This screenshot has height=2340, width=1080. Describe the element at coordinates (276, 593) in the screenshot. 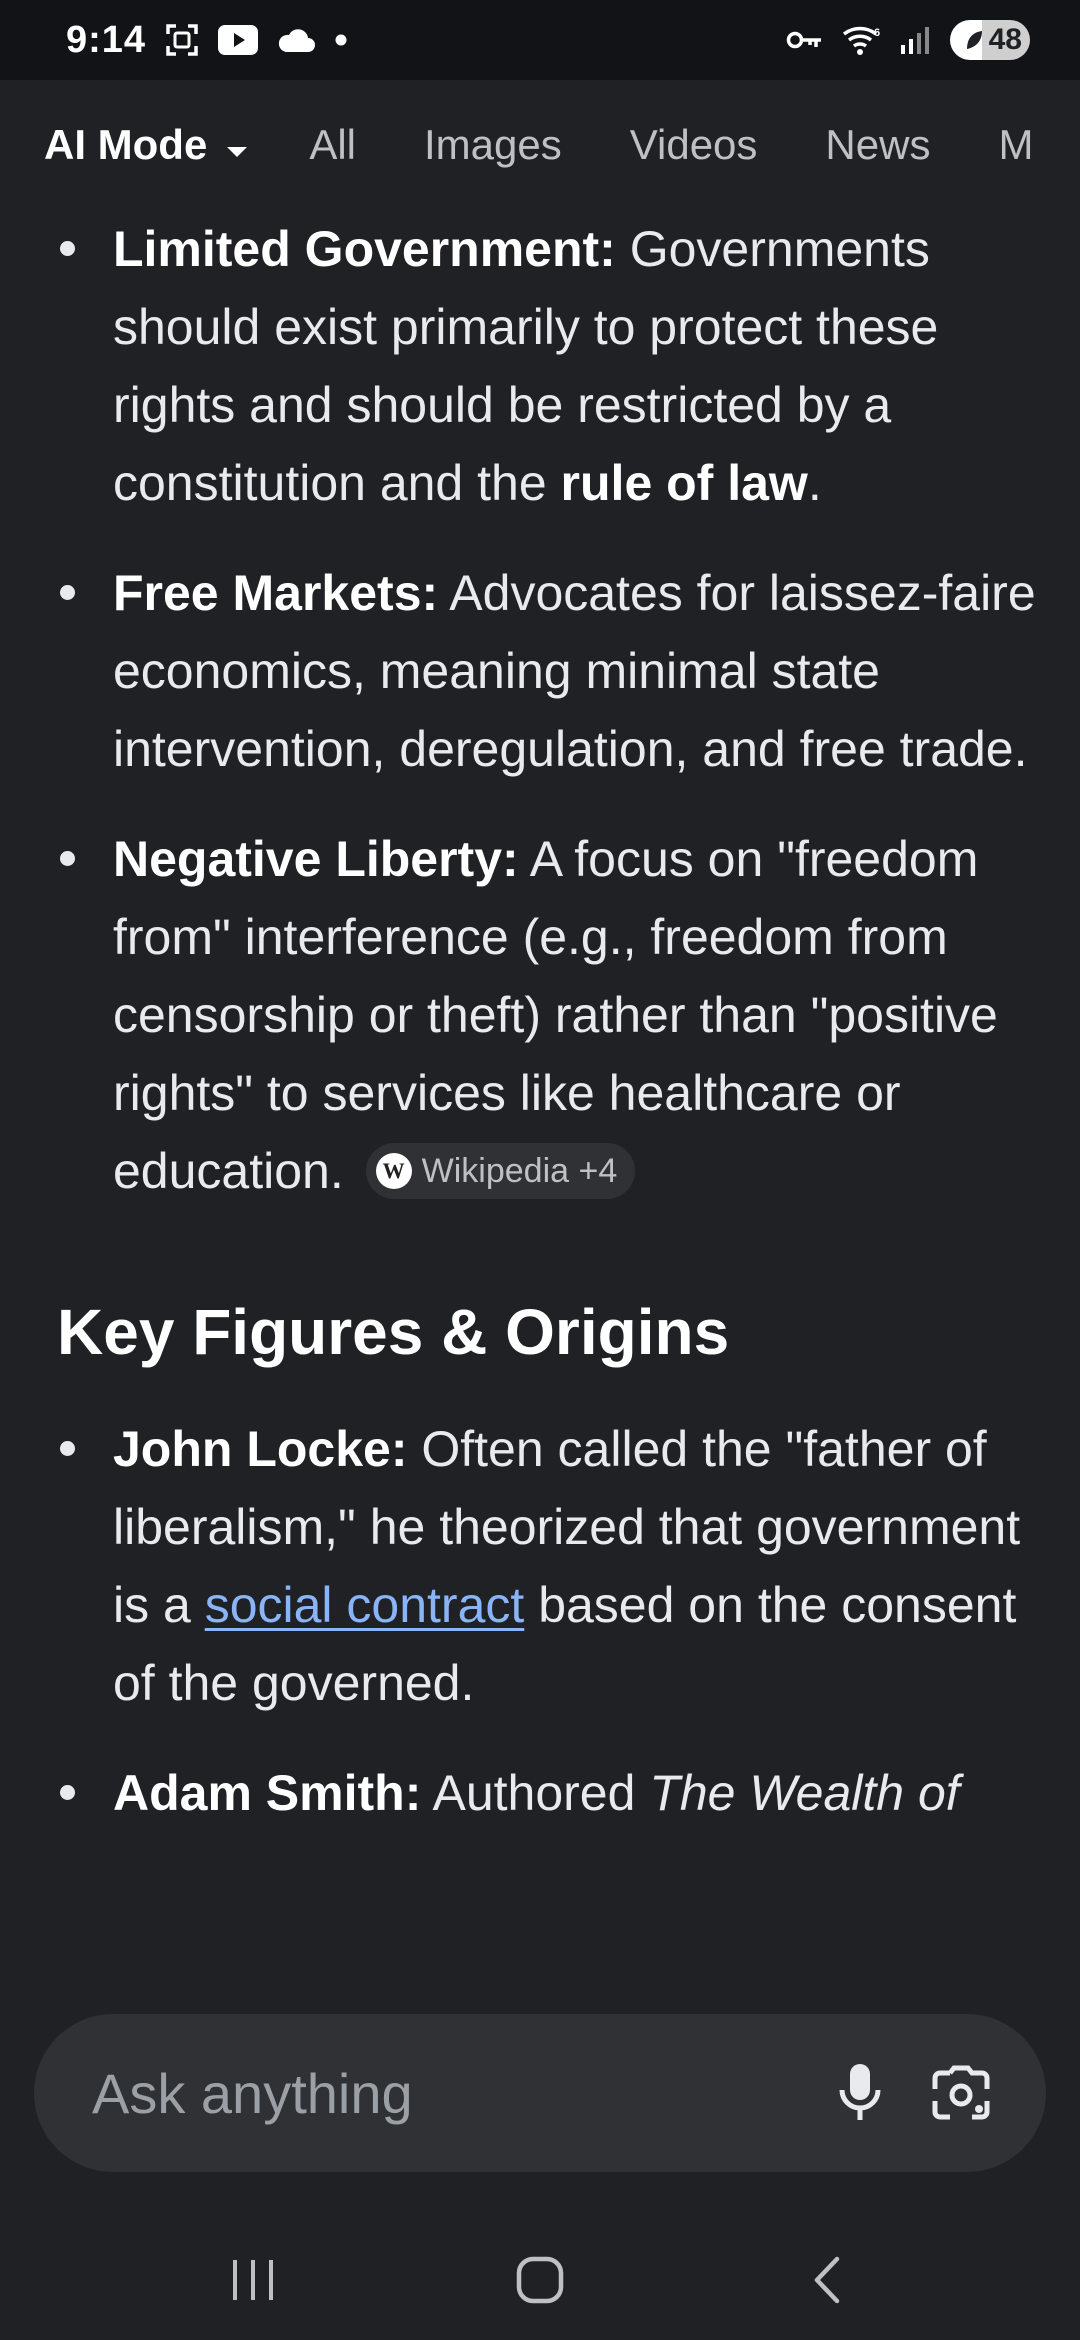

I see `item-term: Free Markets:` at that location.